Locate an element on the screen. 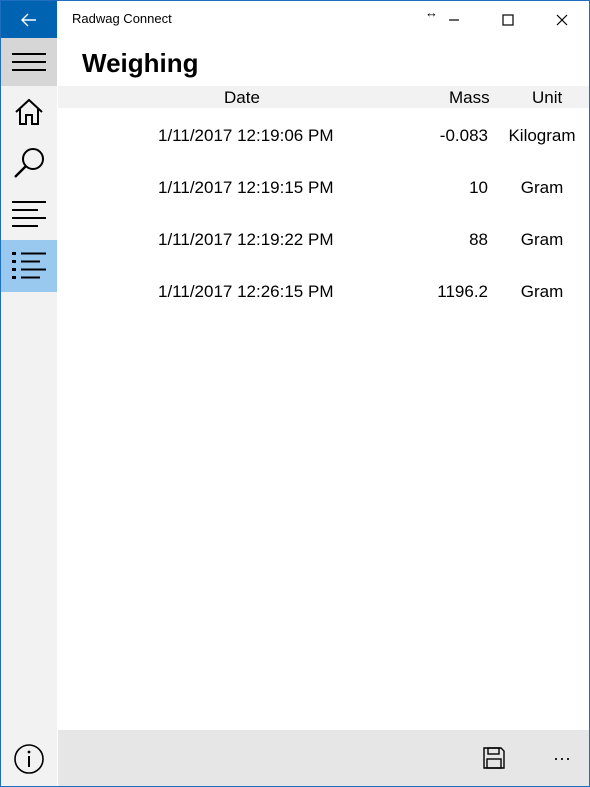 This screenshot has width=590, height=787. column-header-date: Date is located at coordinates (242, 98).